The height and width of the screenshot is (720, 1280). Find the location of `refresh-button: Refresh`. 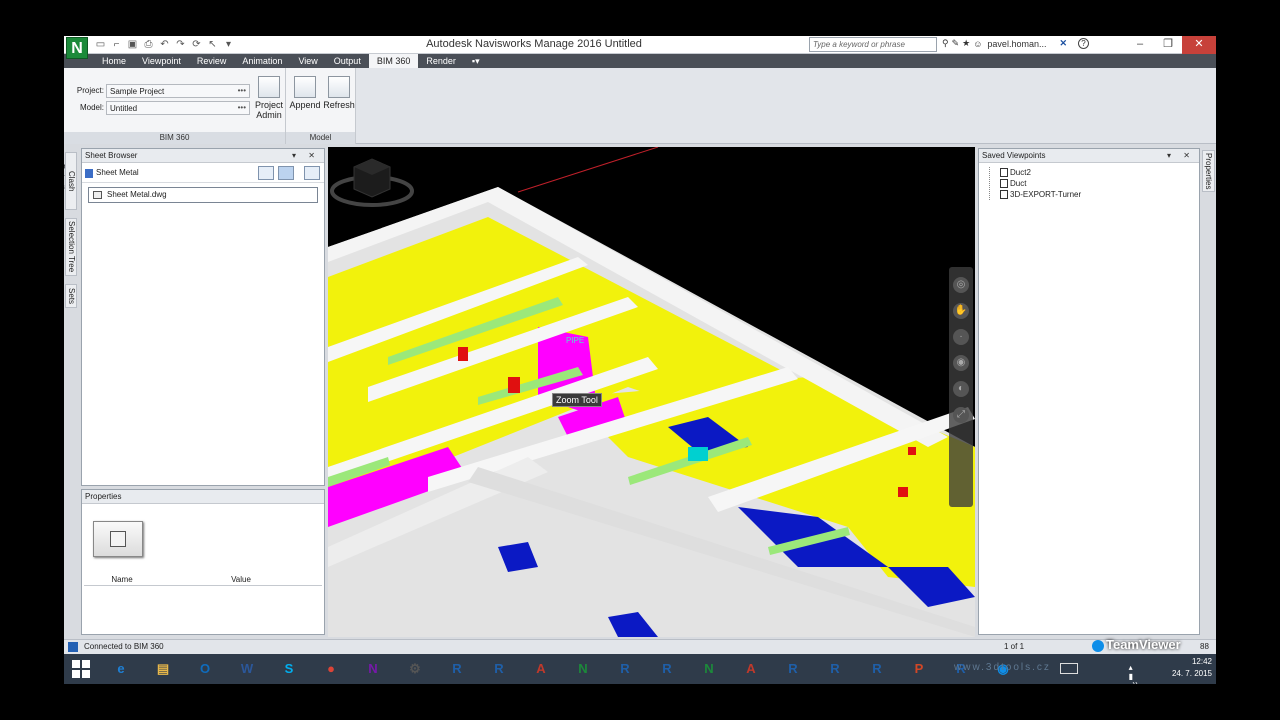

refresh-button: Refresh is located at coordinates (339, 93).